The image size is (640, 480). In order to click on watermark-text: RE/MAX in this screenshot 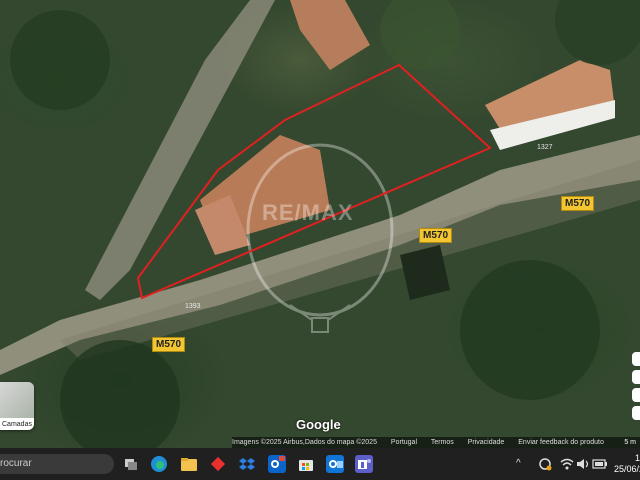, I will do `click(308, 212)`.